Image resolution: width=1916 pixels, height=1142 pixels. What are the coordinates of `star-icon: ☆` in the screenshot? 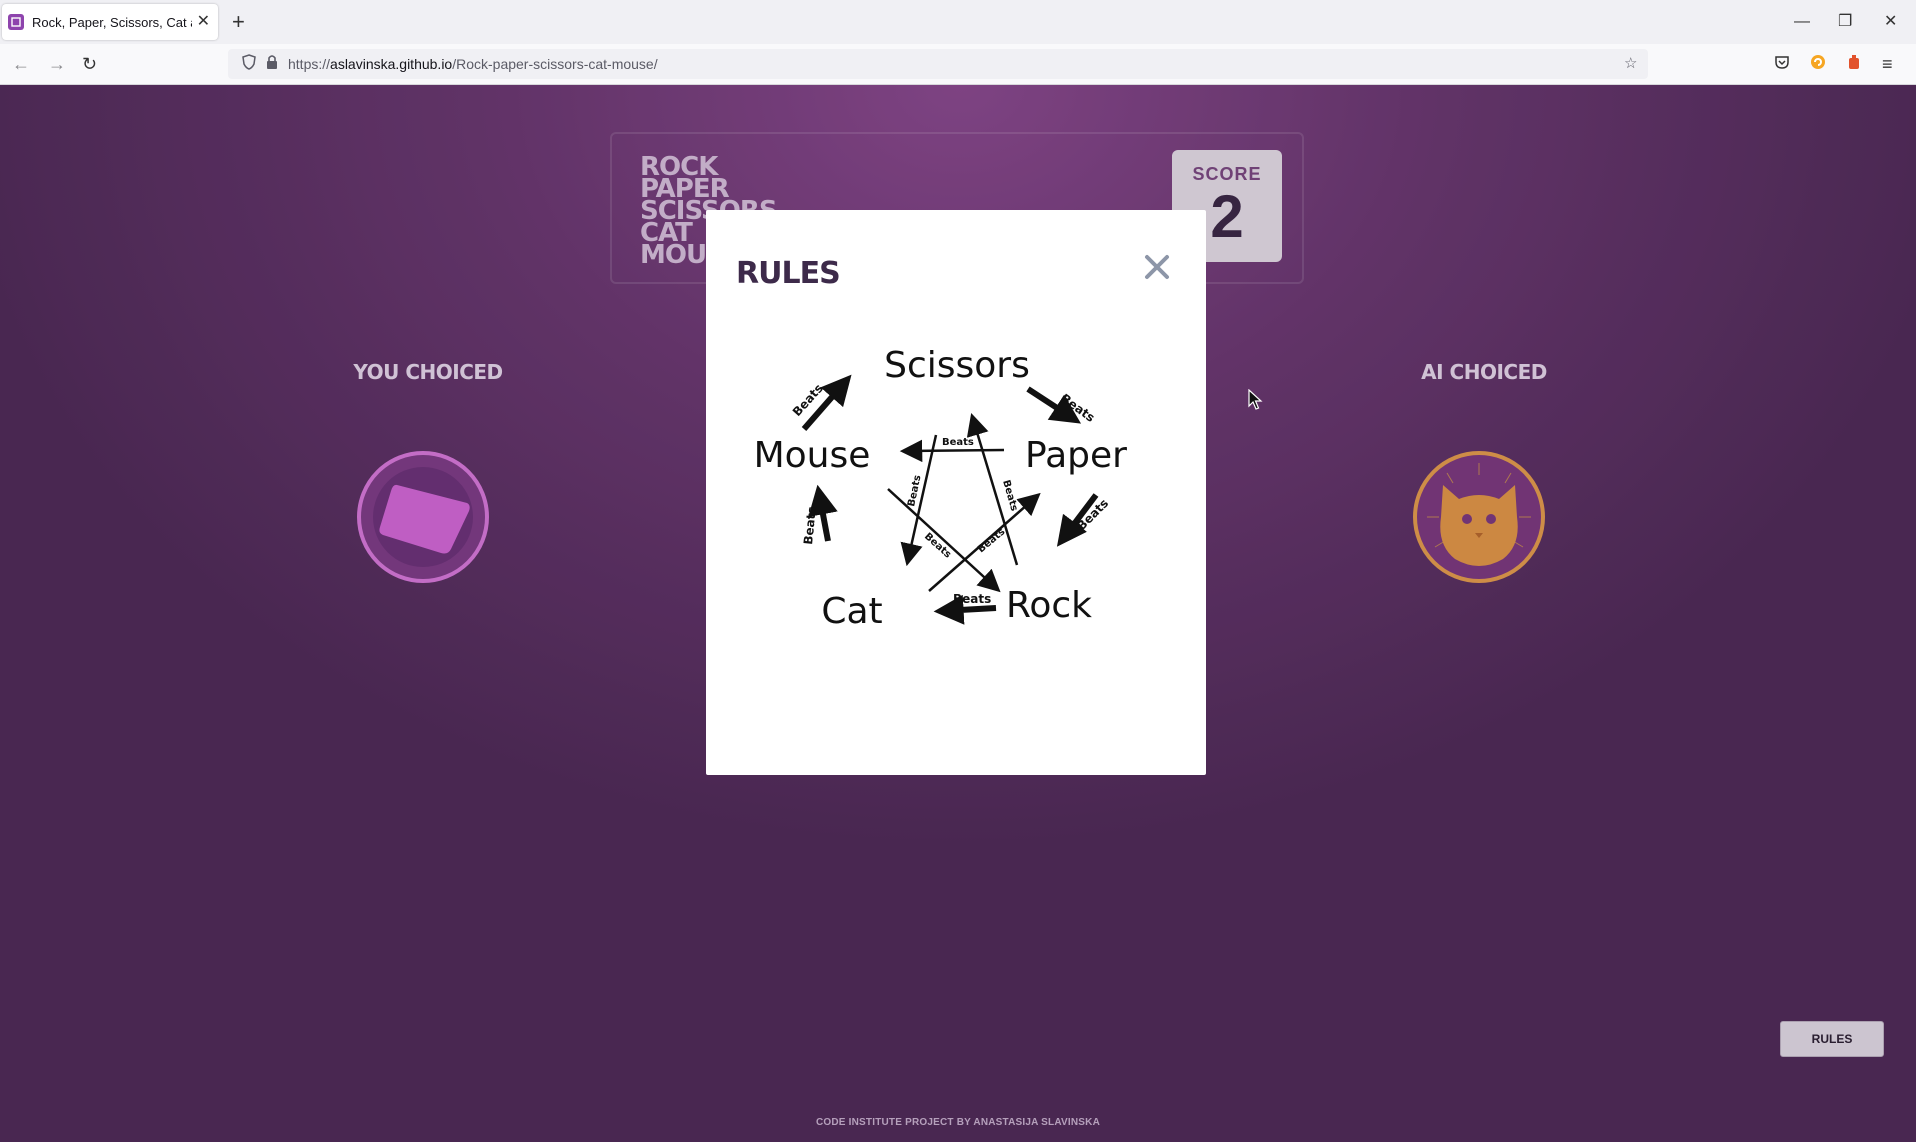 It's located at (1630, 64).